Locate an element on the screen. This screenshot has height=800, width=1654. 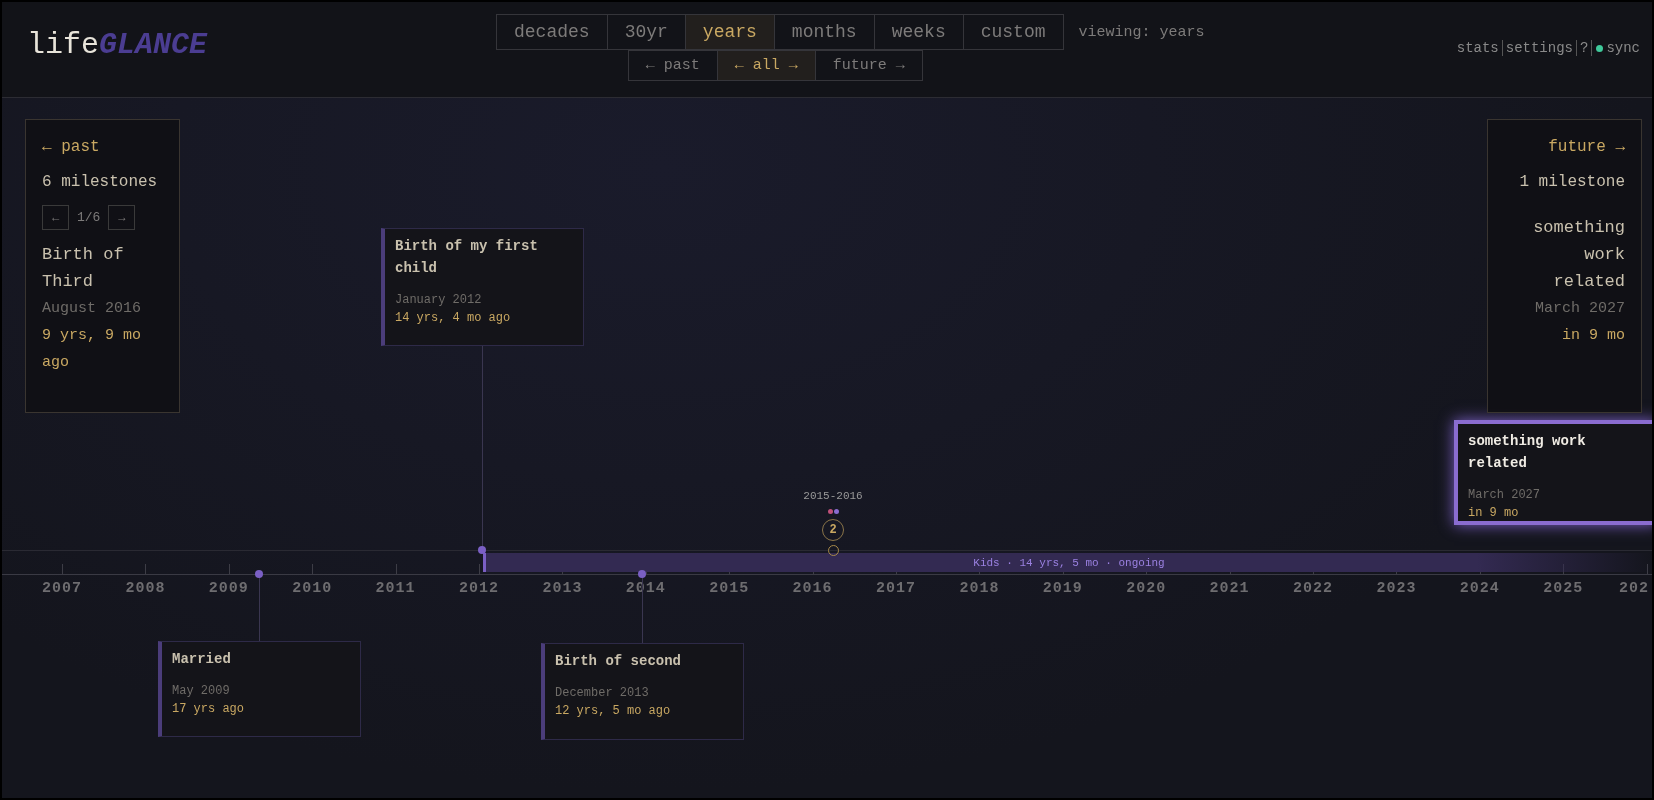
page-indicator: 1/6 is located at coordinates (89, 218).